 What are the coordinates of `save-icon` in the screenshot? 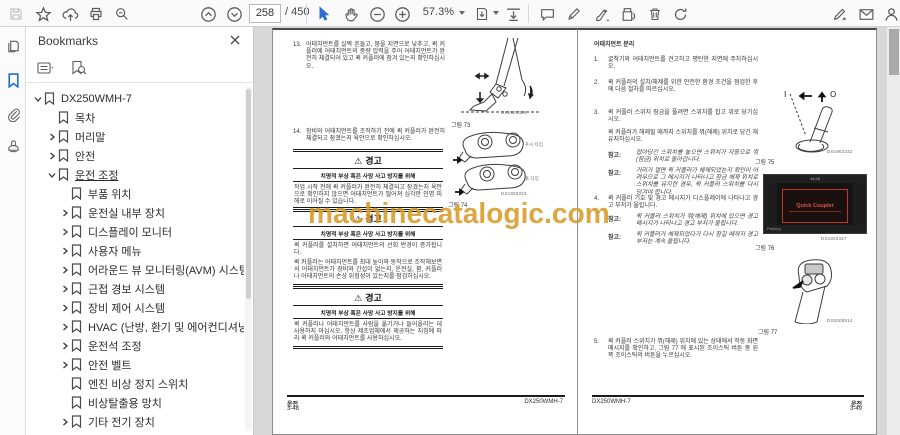 It's located at (16, 14).